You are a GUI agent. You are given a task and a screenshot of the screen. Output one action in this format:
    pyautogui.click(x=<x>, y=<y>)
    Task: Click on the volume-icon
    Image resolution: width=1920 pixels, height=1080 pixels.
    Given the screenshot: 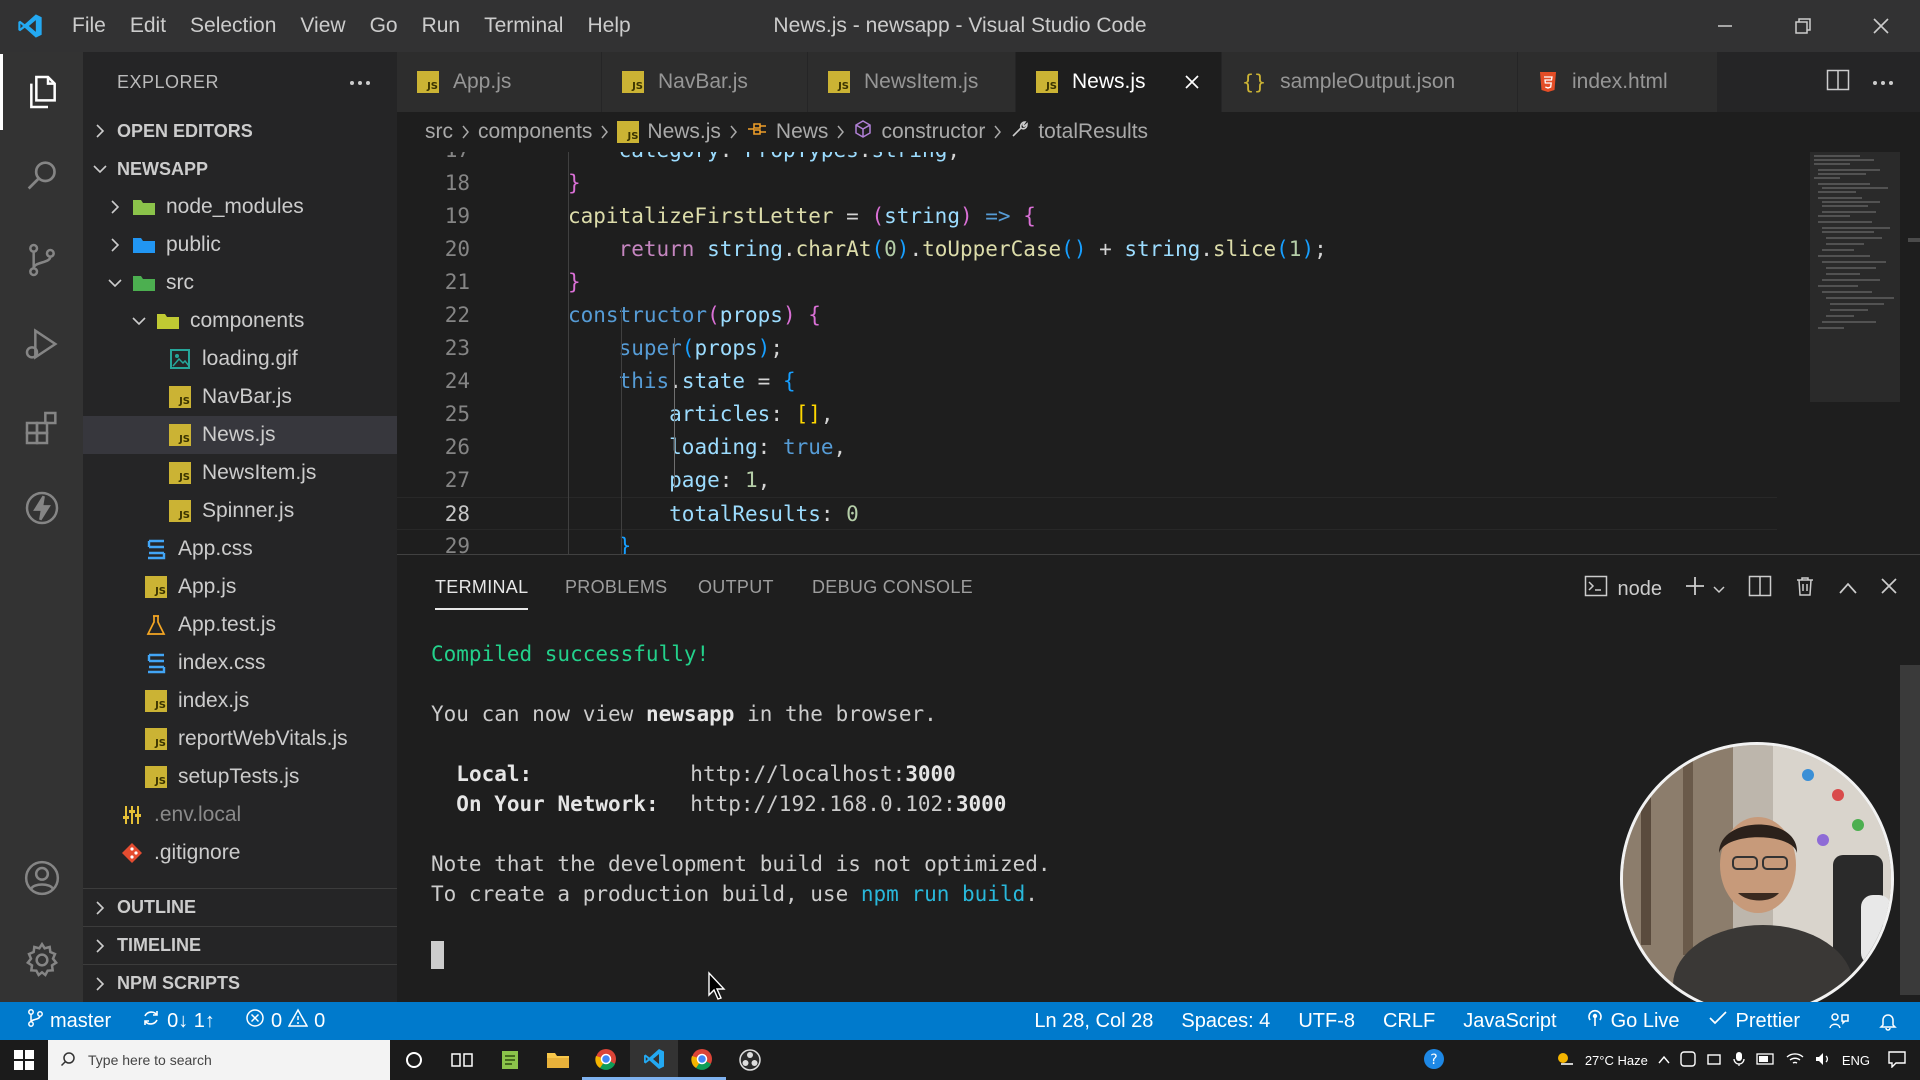 What is the action you would take?
    pyautogui.click(x=1823, y=1060)
    